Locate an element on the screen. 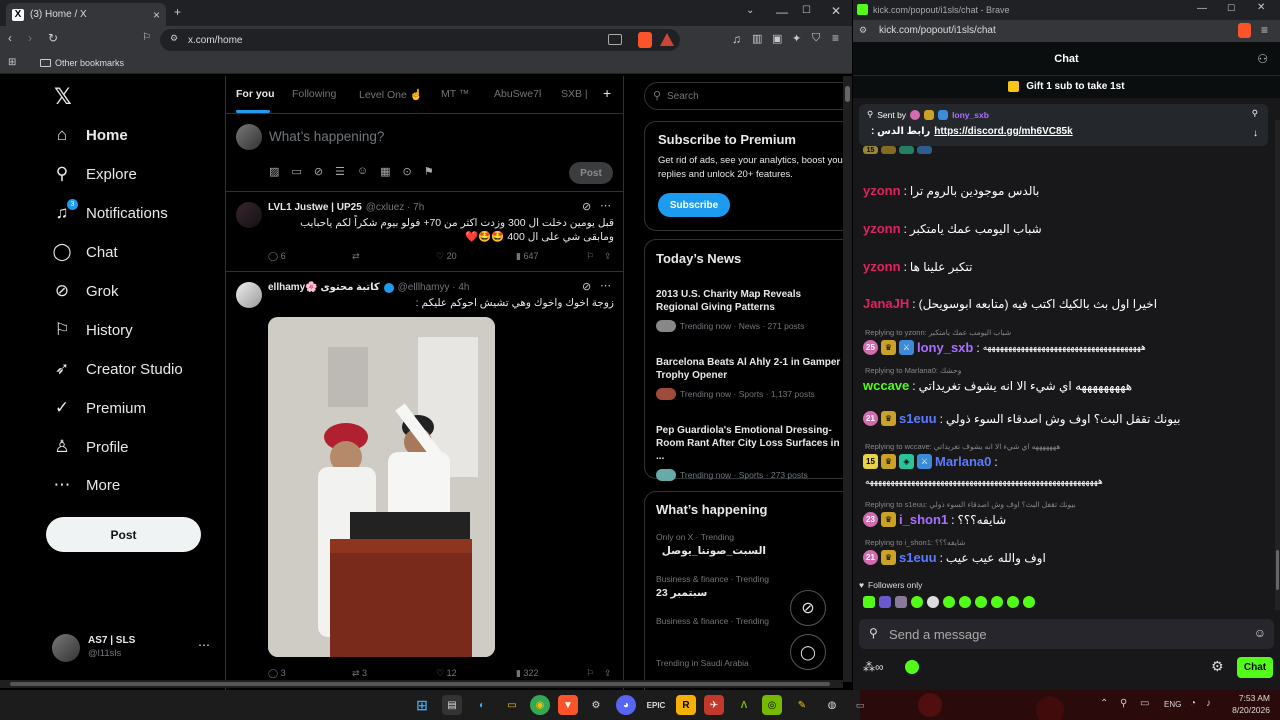  pinned-user: lony_sxb is located at coordinates (970, 115).